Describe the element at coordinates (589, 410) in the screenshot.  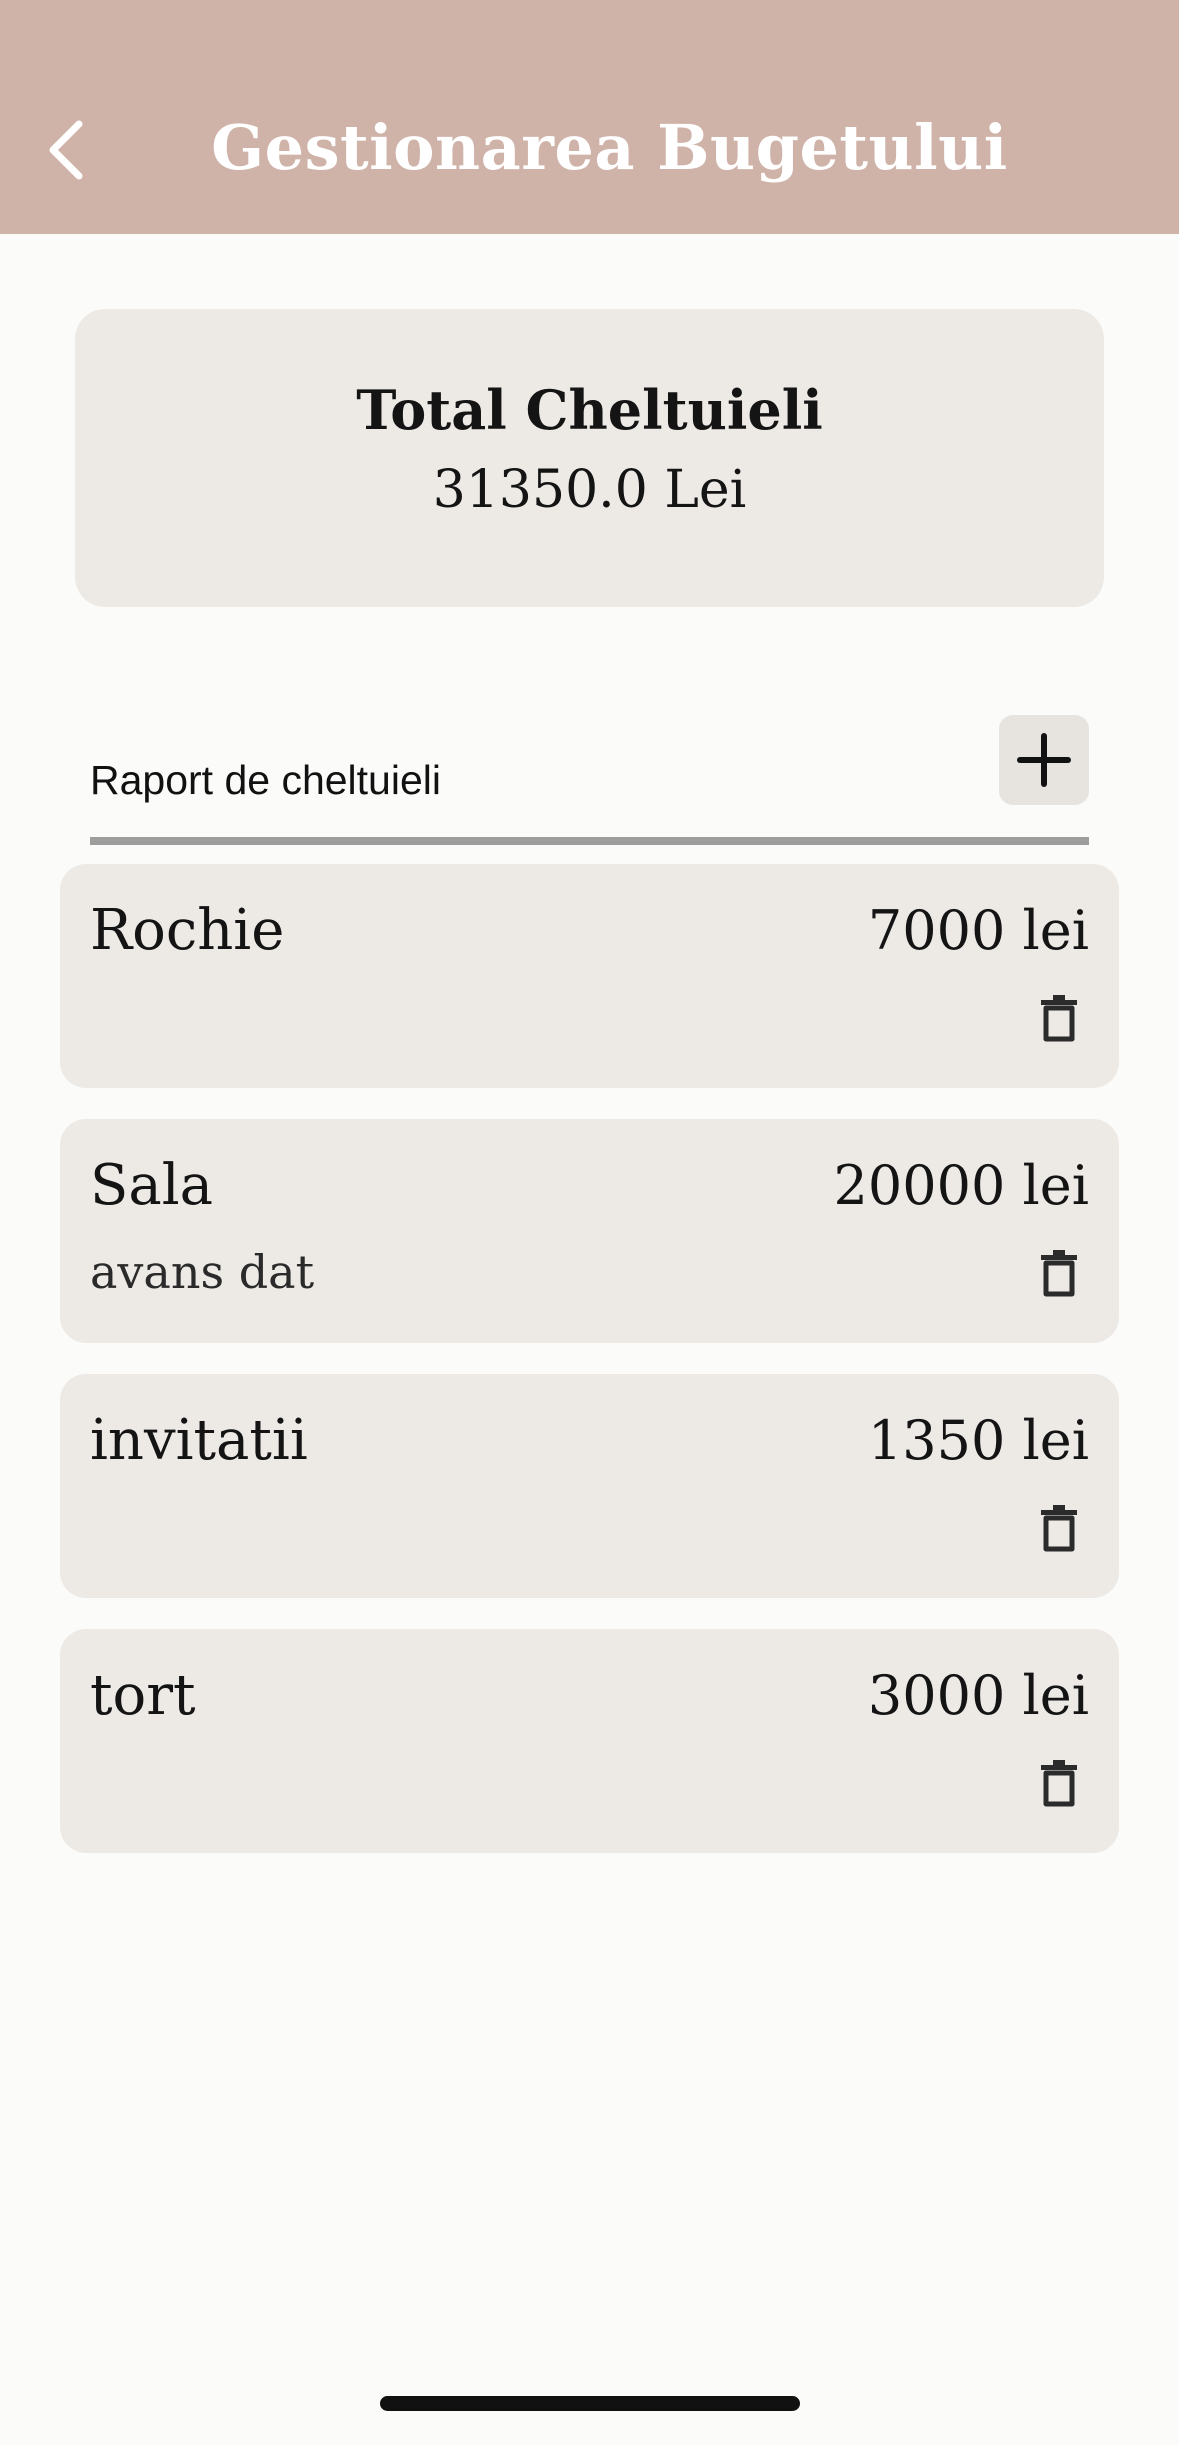
I see `total-expenses-label: Total Cheltuieli` at that location.